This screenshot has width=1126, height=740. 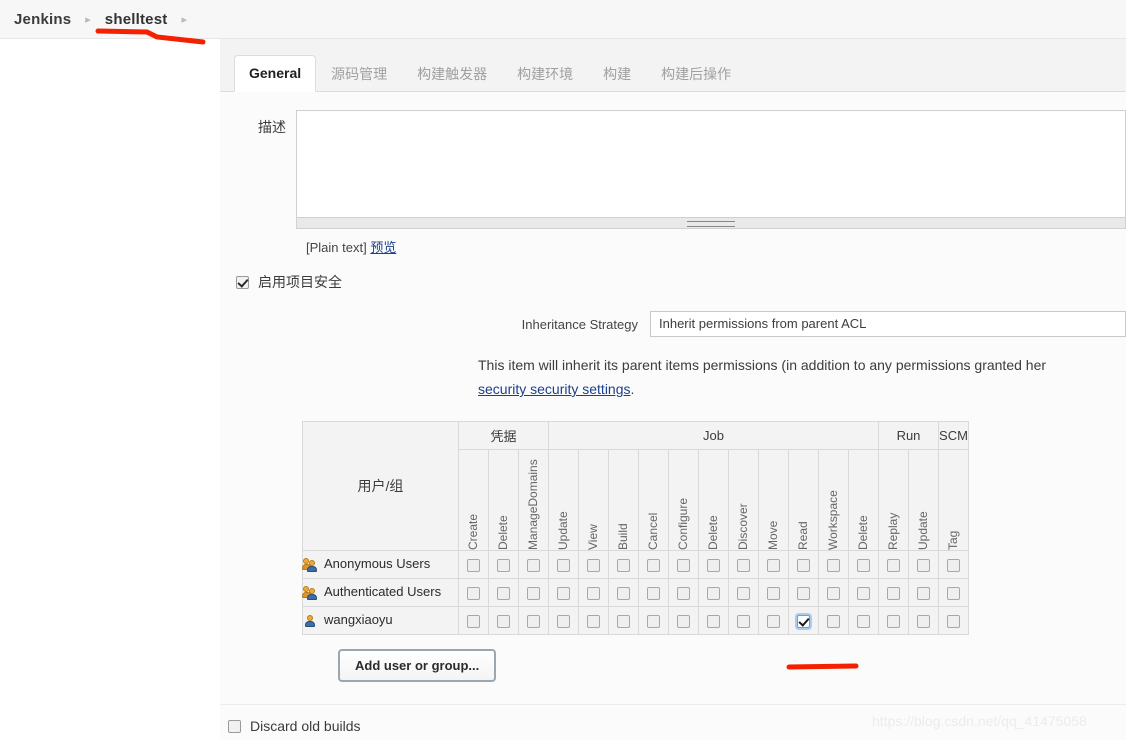 I want to click on matrix-col-header-tag-16: Tag, so click(x=953, y=500).